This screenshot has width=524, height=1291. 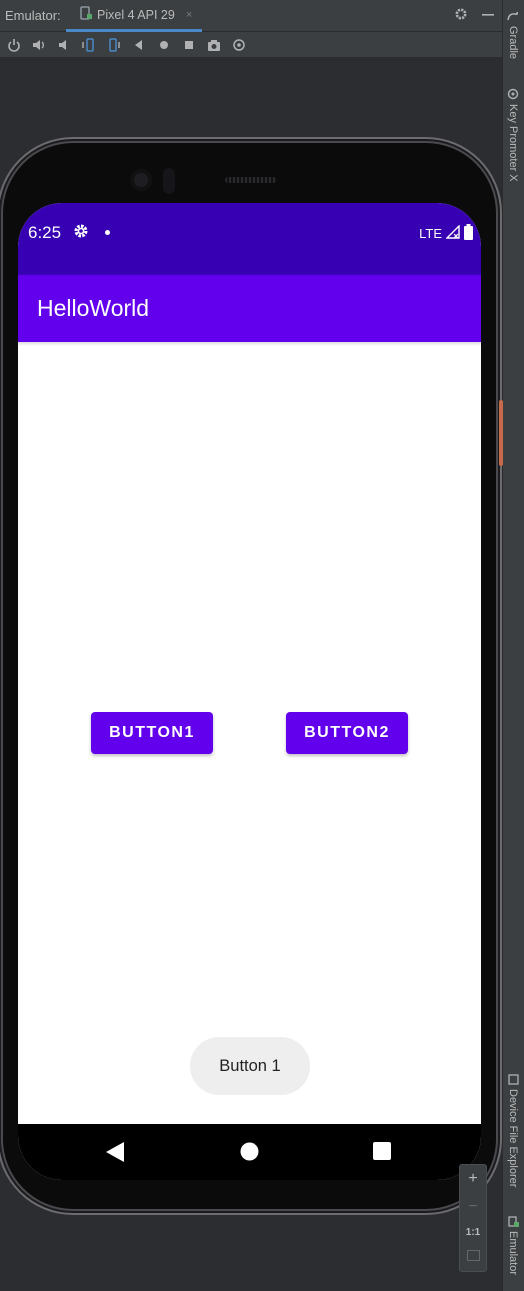 I want to click on toast-message: Button 1, so click(x=250, y=1066).